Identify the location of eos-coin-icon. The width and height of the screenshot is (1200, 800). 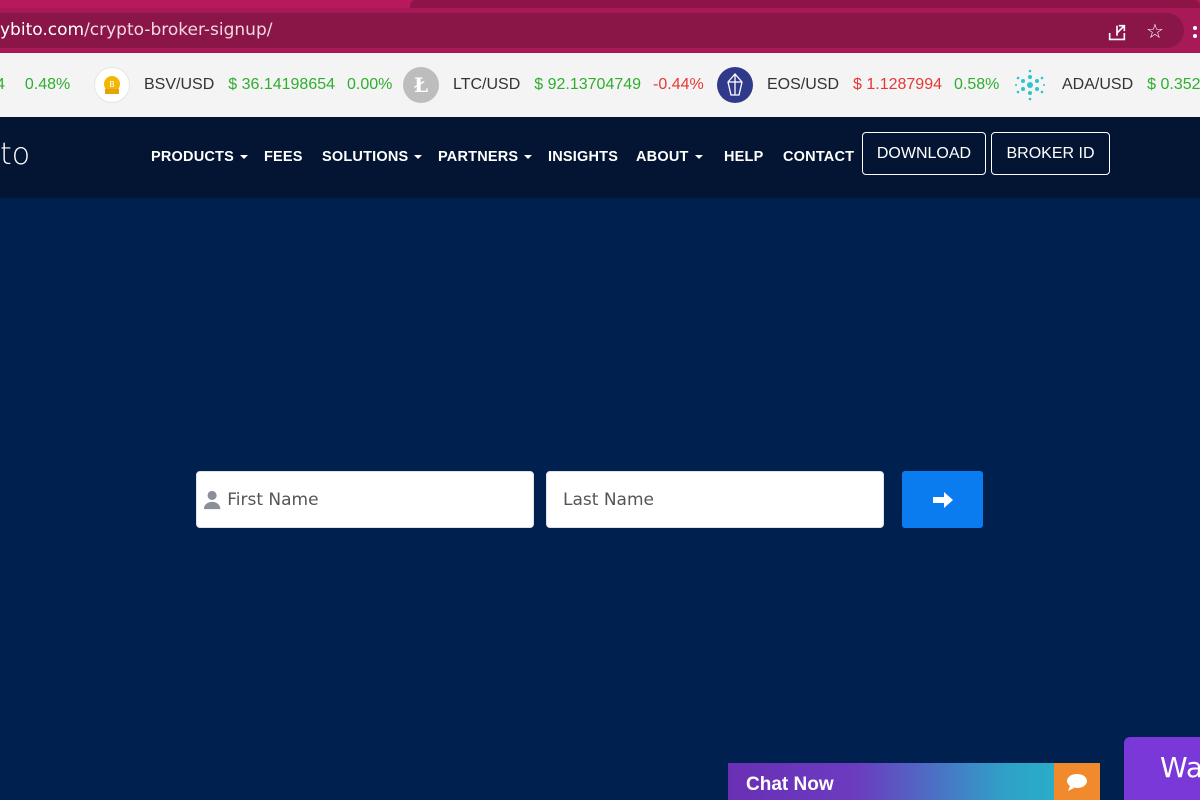
(735, 85).